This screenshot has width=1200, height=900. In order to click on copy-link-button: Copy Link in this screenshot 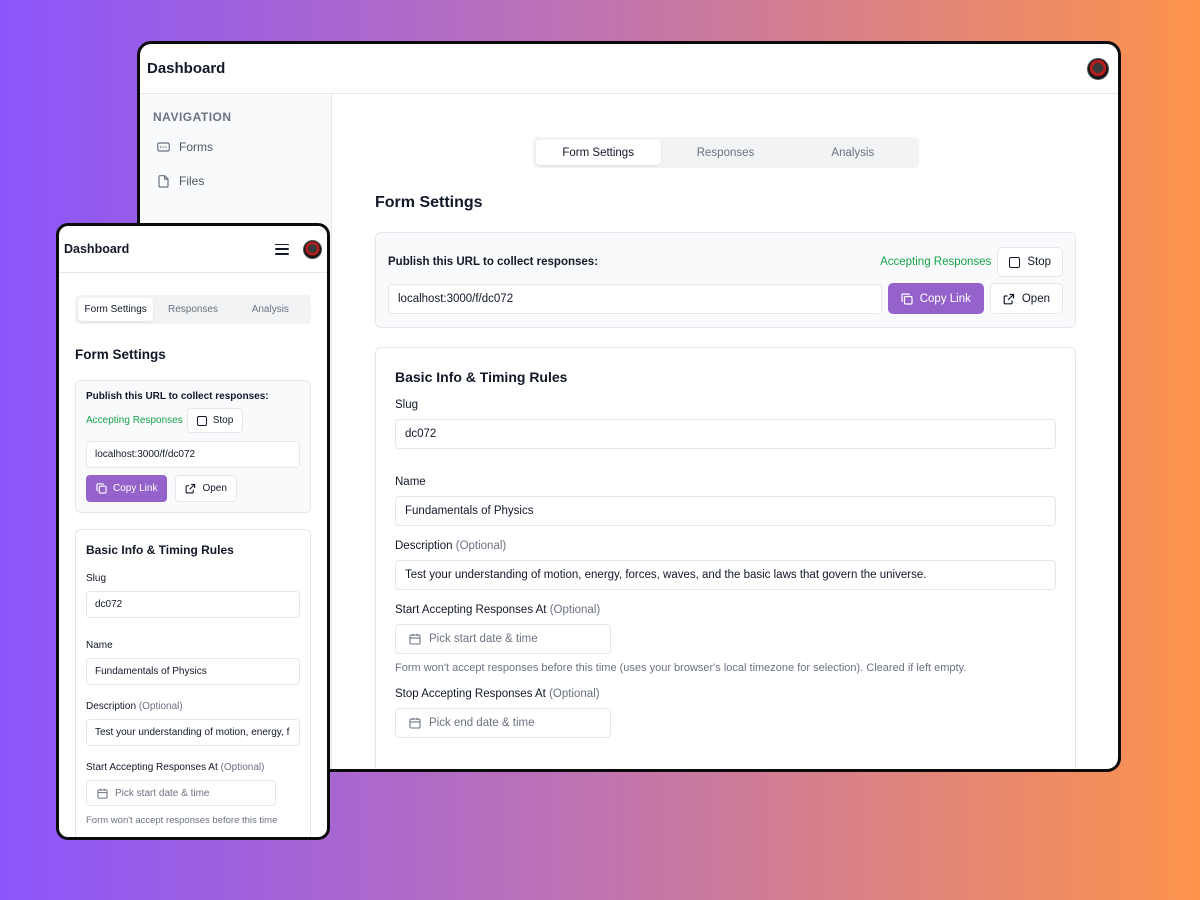, I will do `click(935, 298)`.